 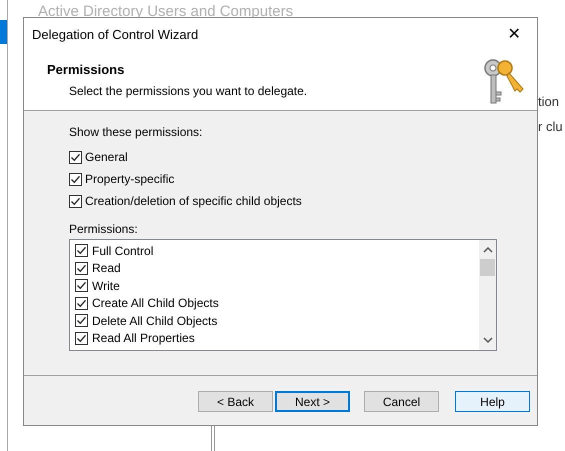 I want to click on checkbox-label: General, so click(x=106, y=157).